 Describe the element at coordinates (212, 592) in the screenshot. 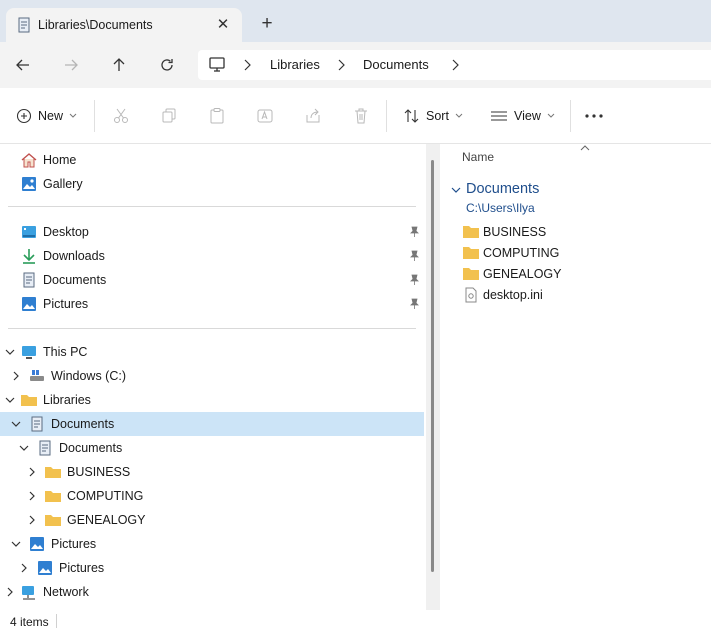

I see `nav-item-network: Network` at that location.